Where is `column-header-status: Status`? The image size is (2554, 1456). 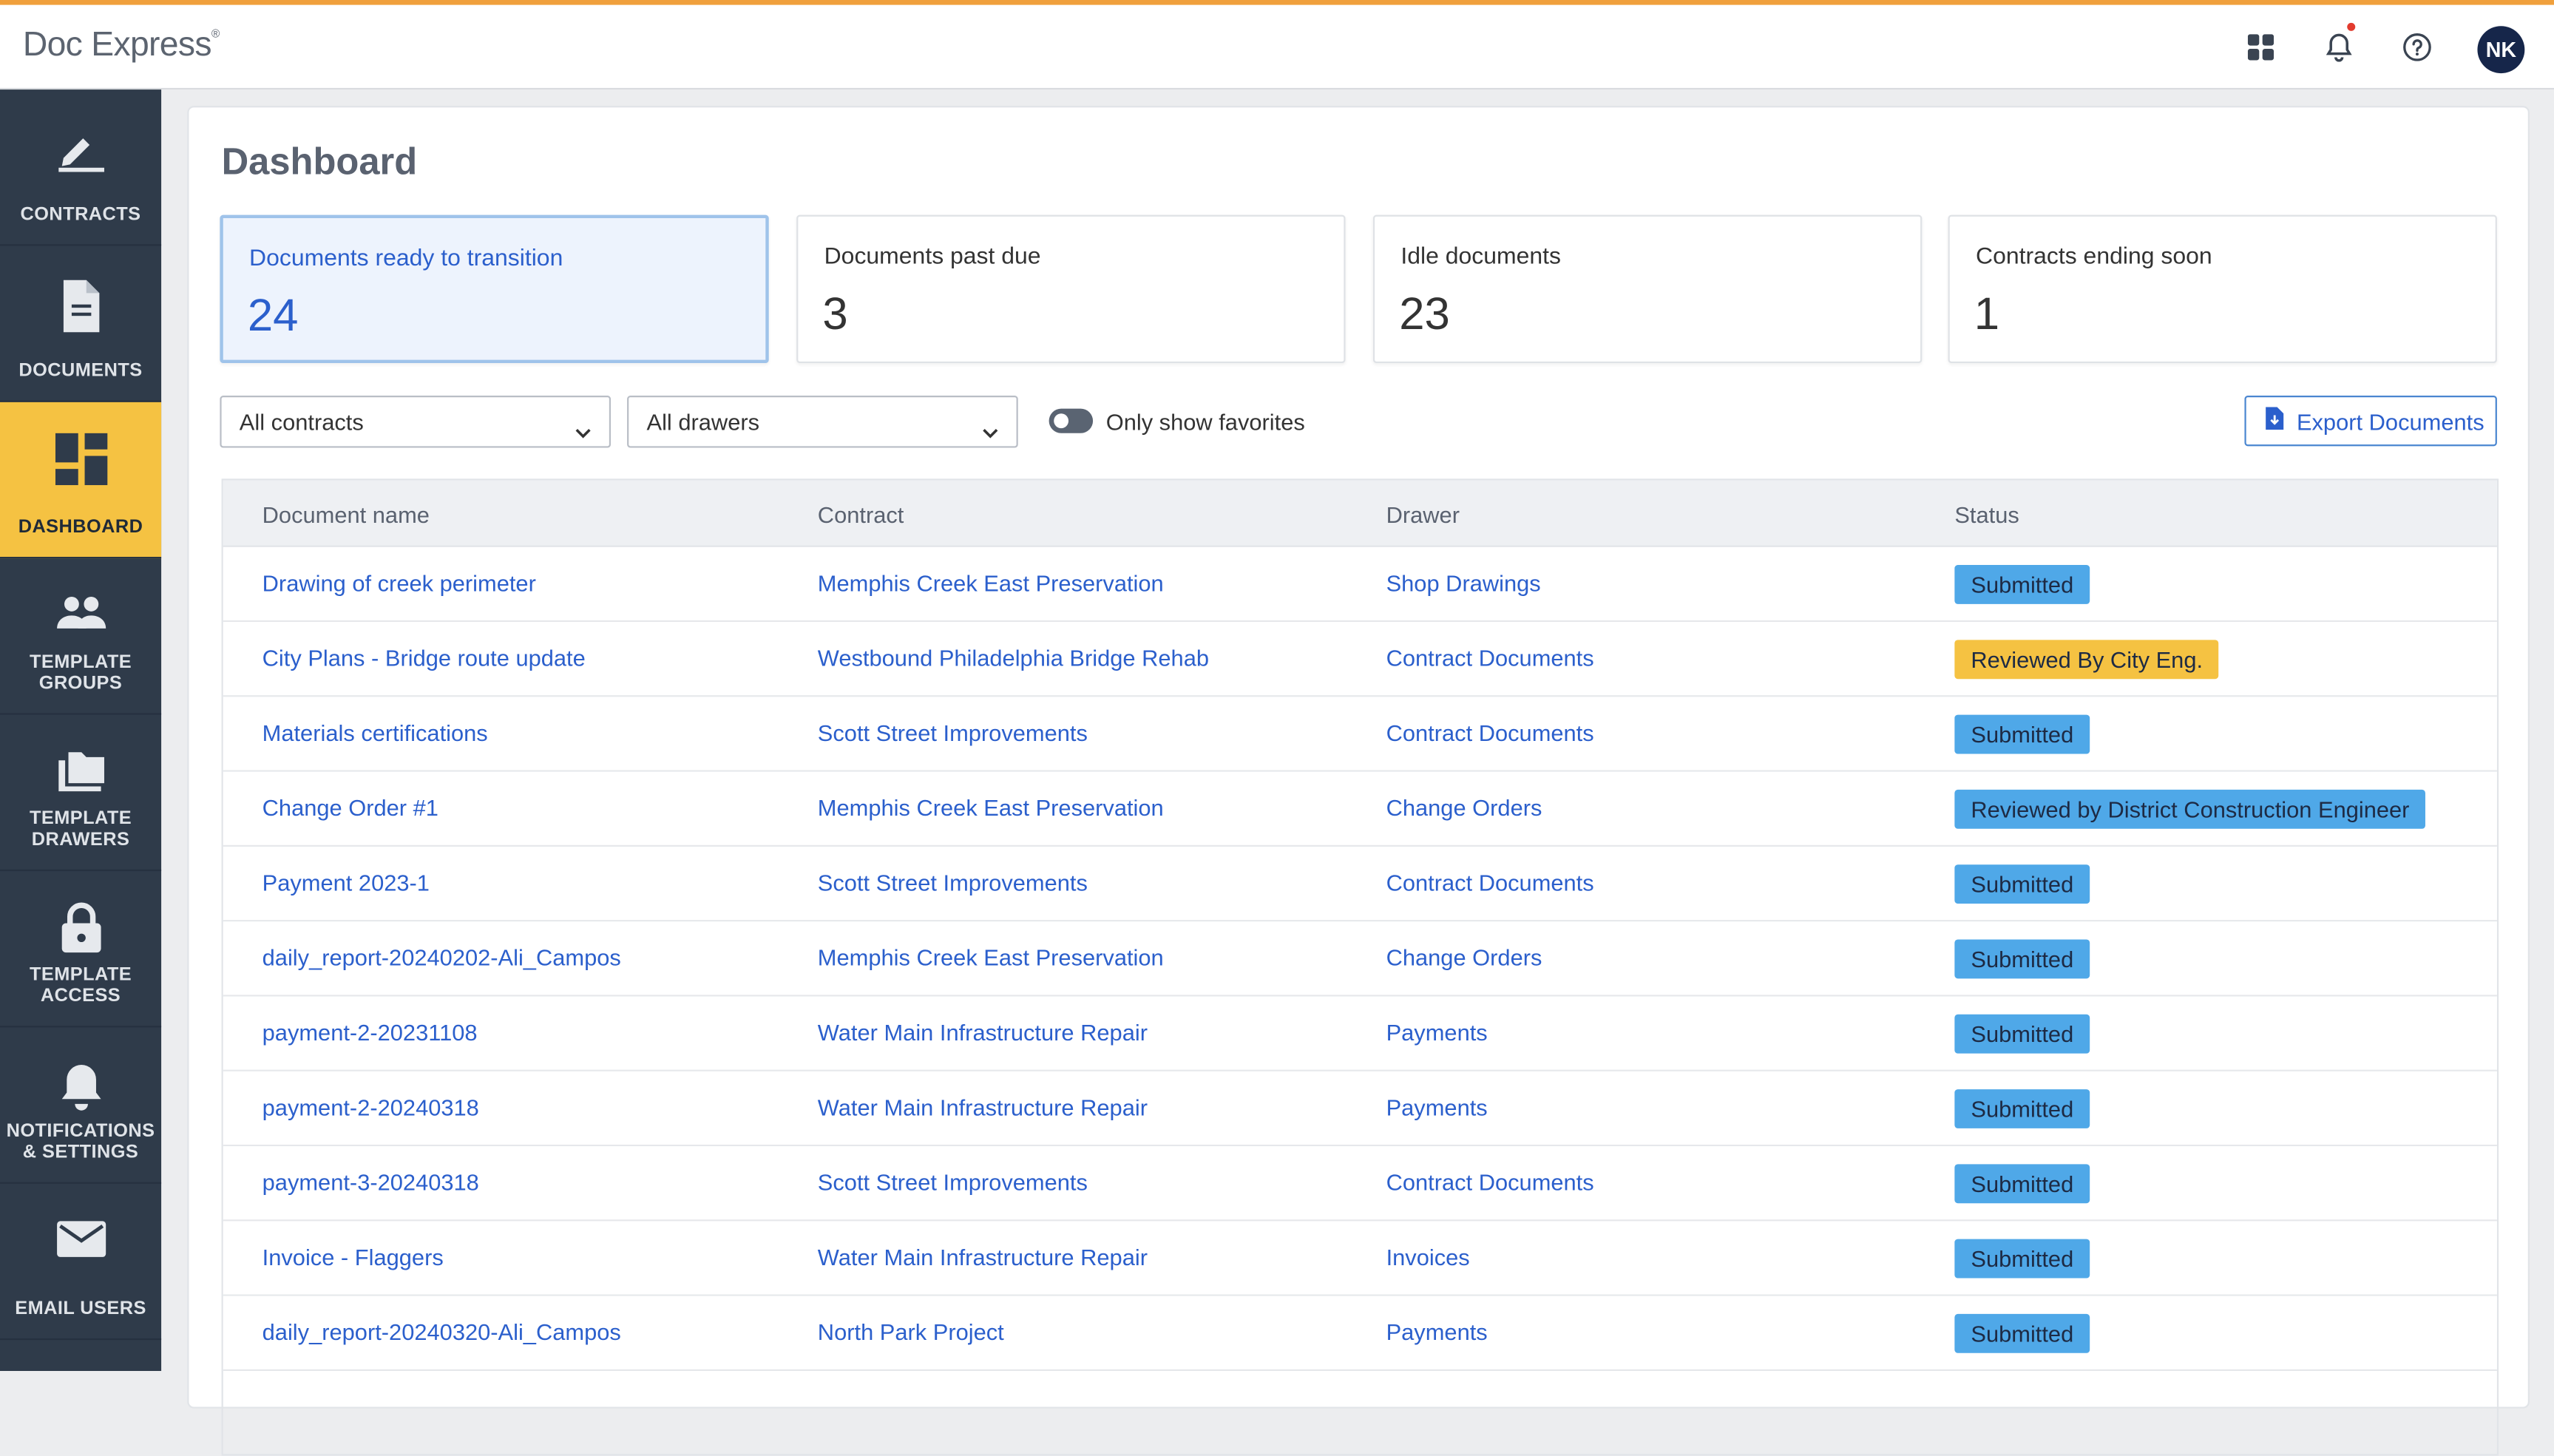 column-header-status: Status is located at coordinates (1987, 514).